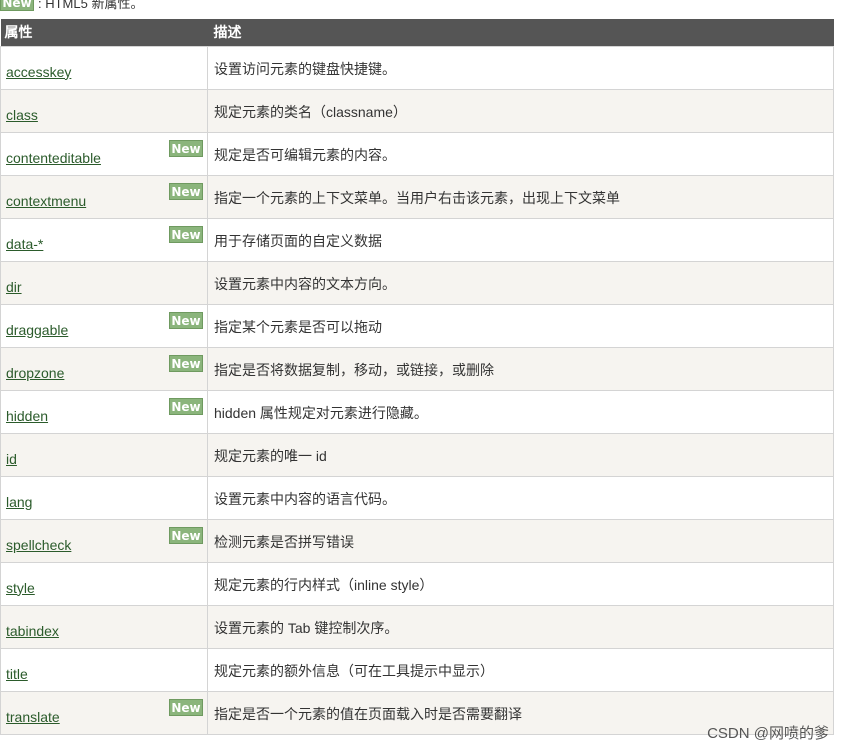  I want to click on attribute-cell: accesskey, so click(104, 67).